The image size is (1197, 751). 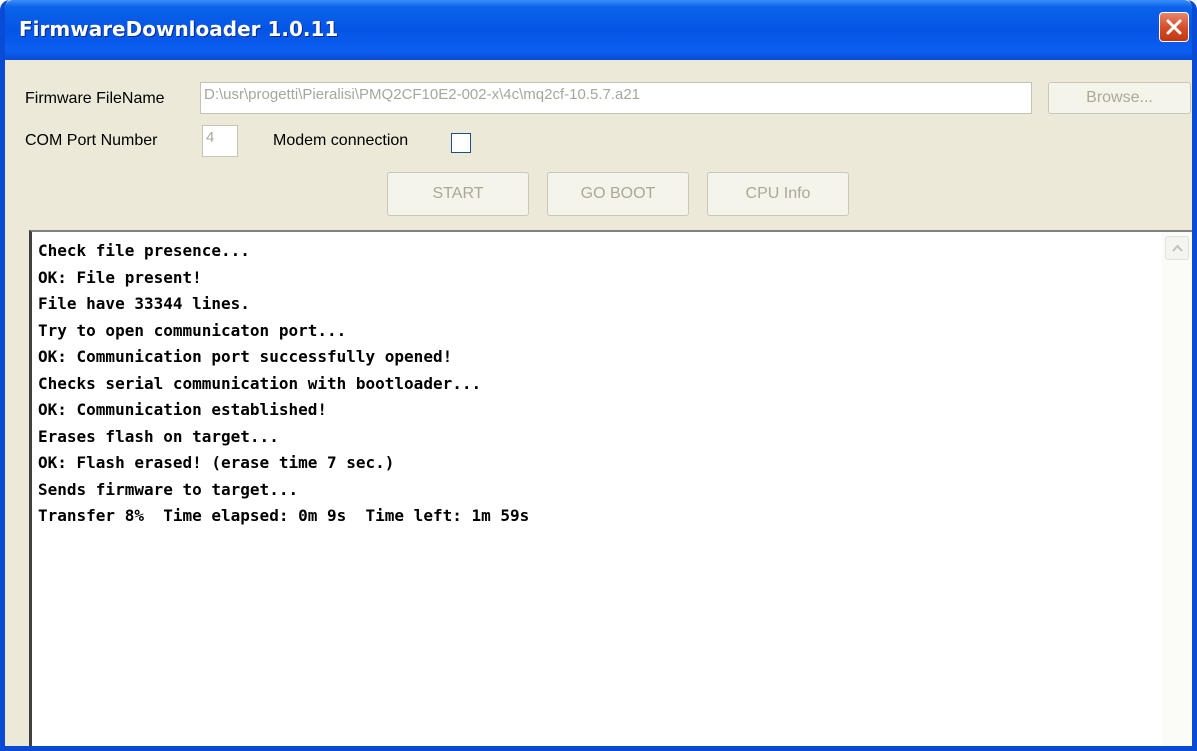 What do you see at coordinates (95, 98) in the screenshot?
I see `firmware-filename-label: Firmware FileName` at bounding box center [95, 98].